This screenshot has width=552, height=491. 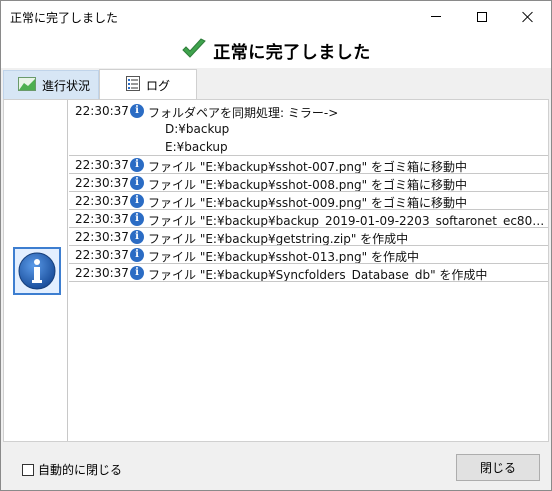 I want to click on tab-log-label: ログ, so click(x=158, y=85).